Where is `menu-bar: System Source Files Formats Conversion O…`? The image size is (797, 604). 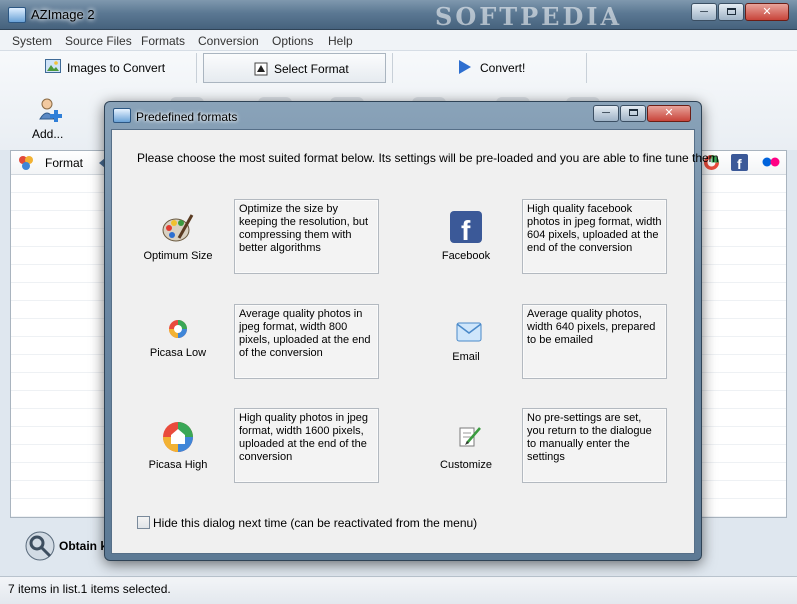
menu-bar: System Source Files Formats Conversion O… is located at coordinates (398, 40).